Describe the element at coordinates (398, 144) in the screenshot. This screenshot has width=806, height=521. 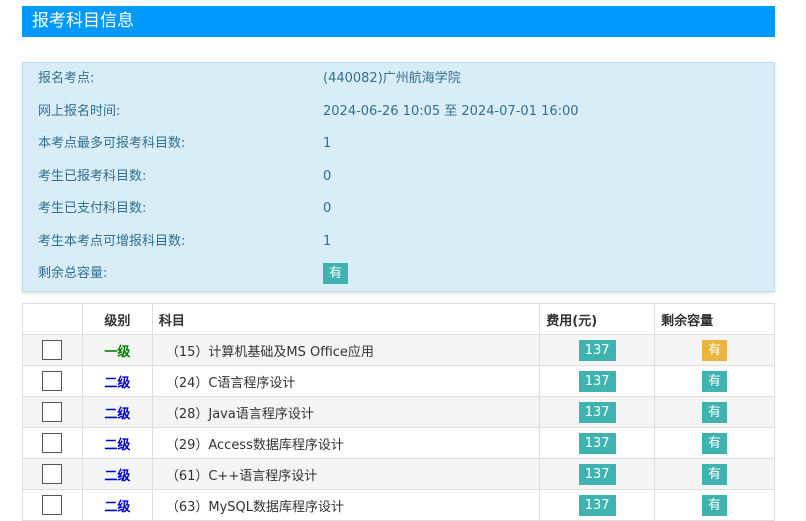
I see `info-row-max-subjects: 本考点最多可报考科目数: 1` at that location.